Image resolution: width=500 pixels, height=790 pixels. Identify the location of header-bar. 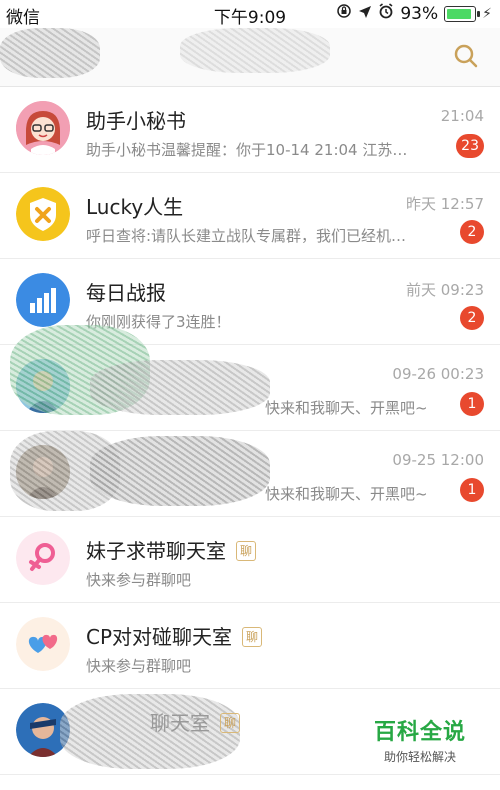
(250, 57).